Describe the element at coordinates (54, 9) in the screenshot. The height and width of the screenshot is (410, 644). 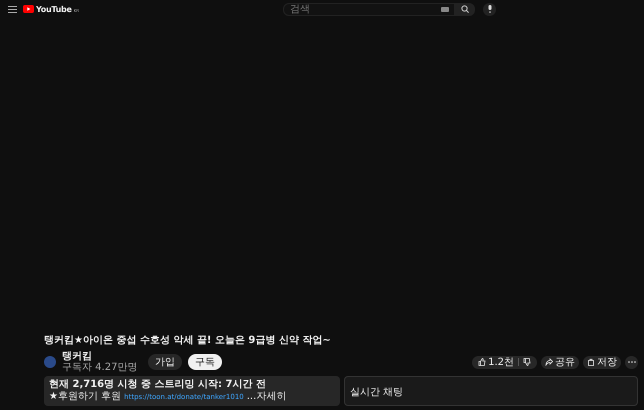
I see `logo-text: YouTube` at that location.